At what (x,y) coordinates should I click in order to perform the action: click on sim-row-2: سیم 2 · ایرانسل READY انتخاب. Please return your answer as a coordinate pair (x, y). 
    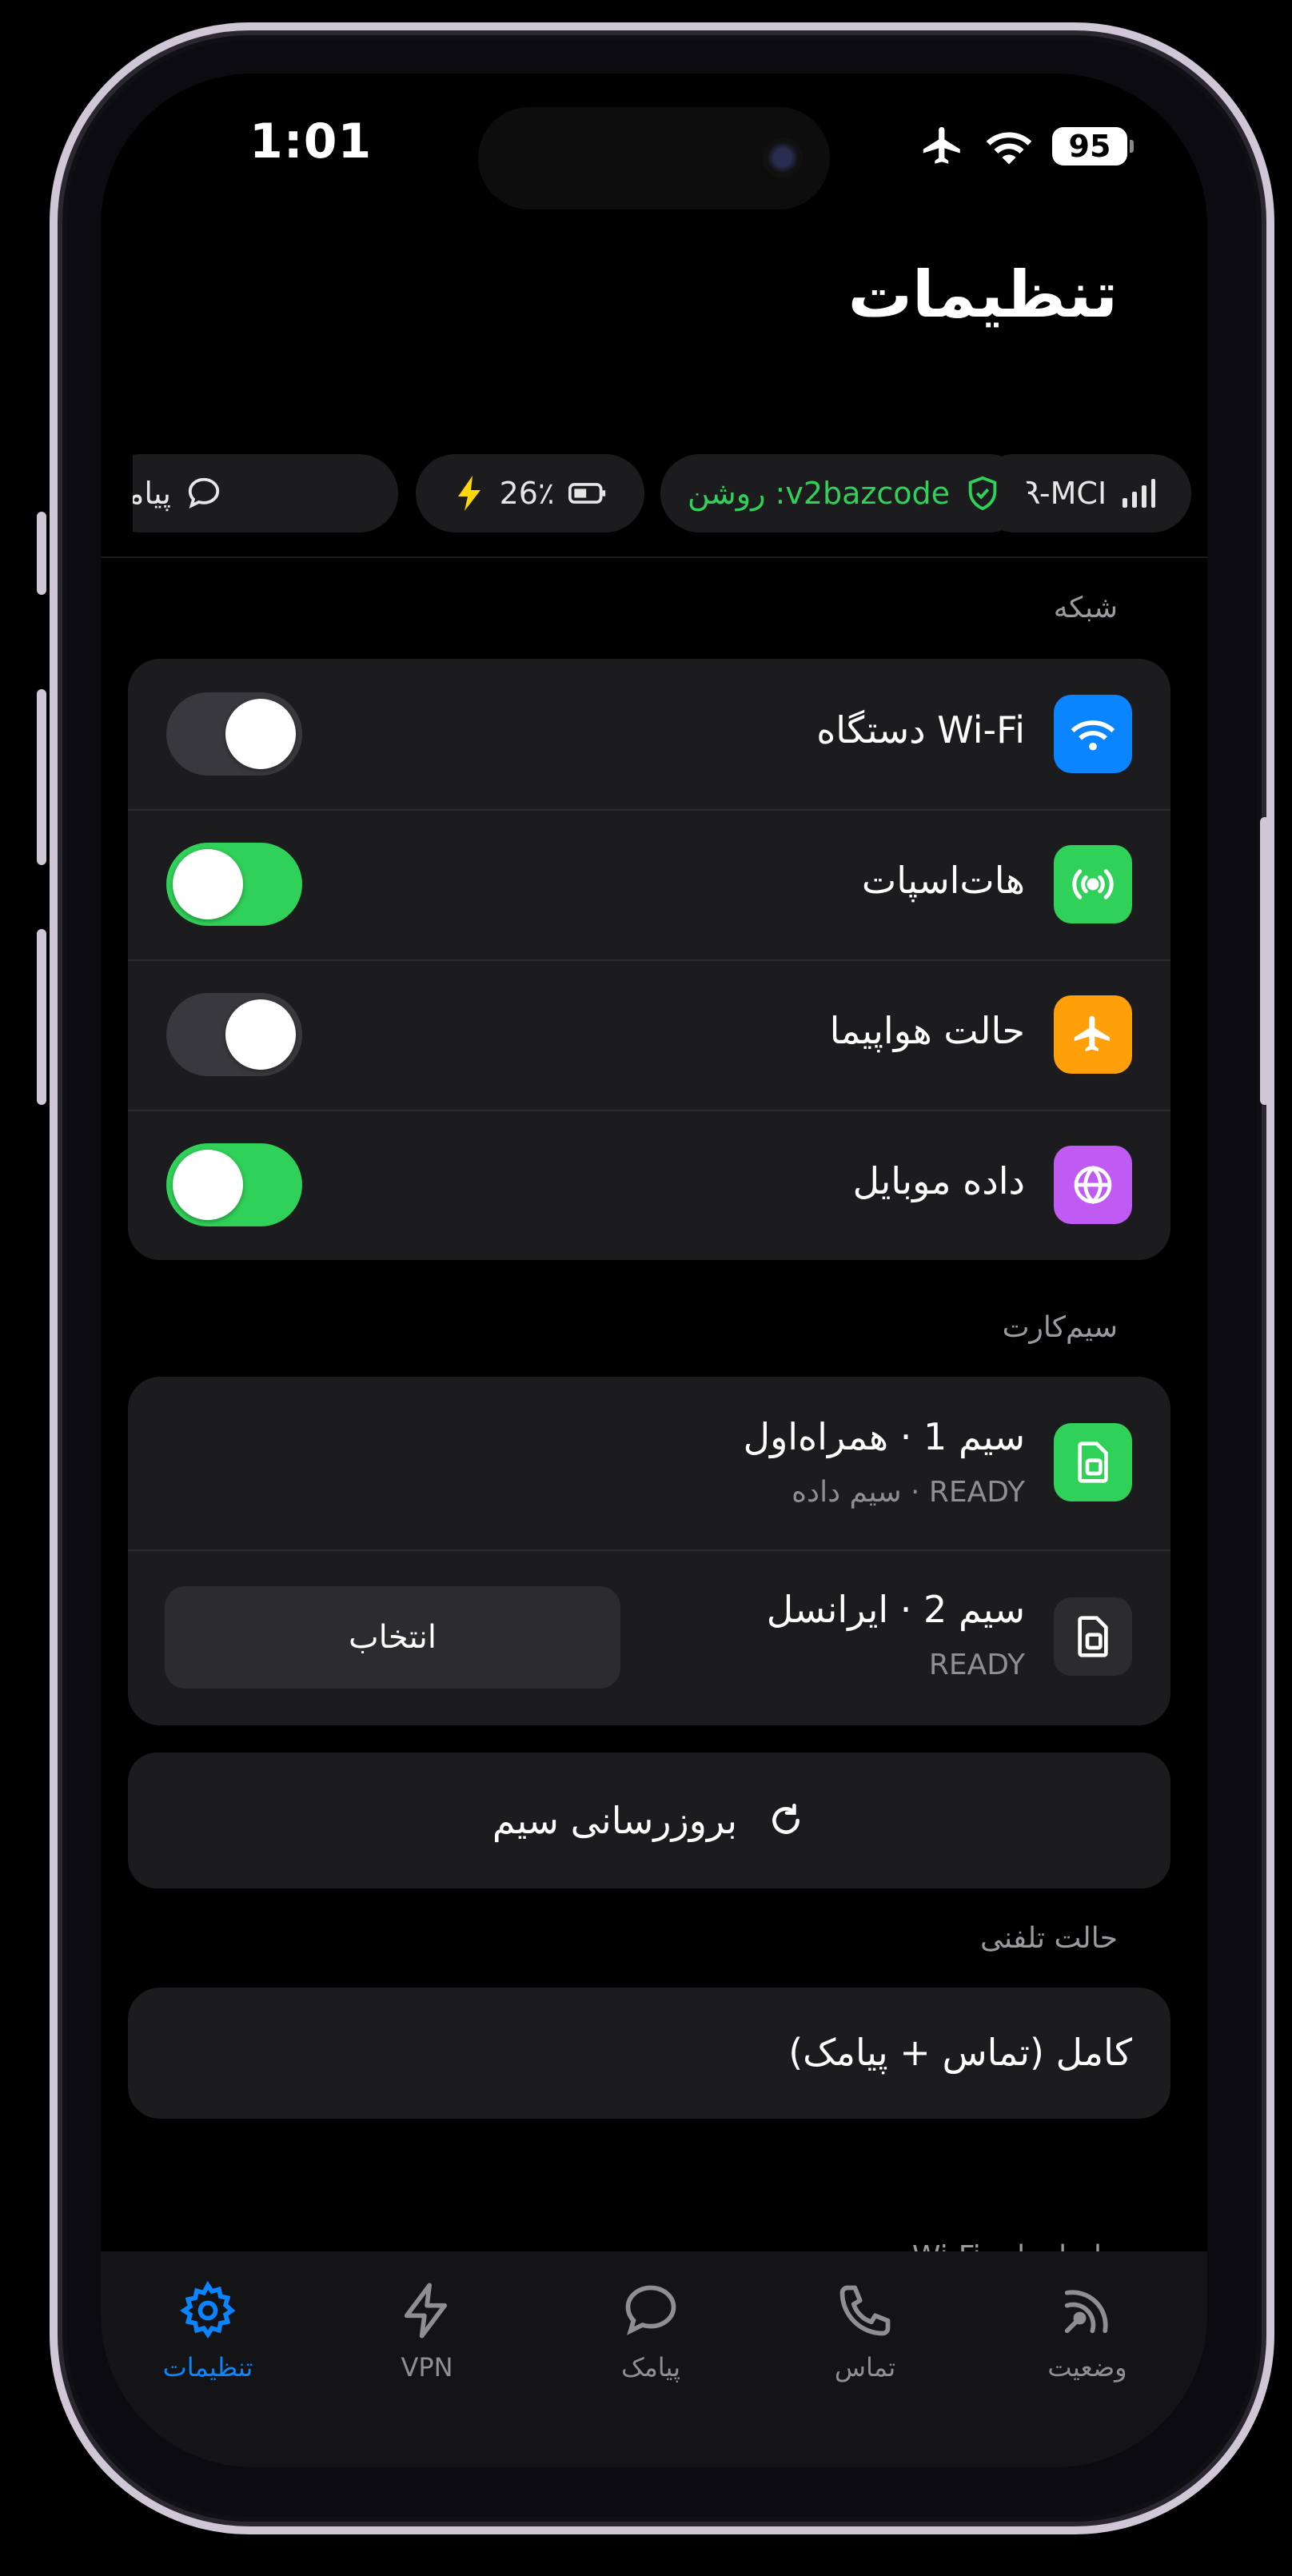
    Looking at the image, I should click on (649, 1637).